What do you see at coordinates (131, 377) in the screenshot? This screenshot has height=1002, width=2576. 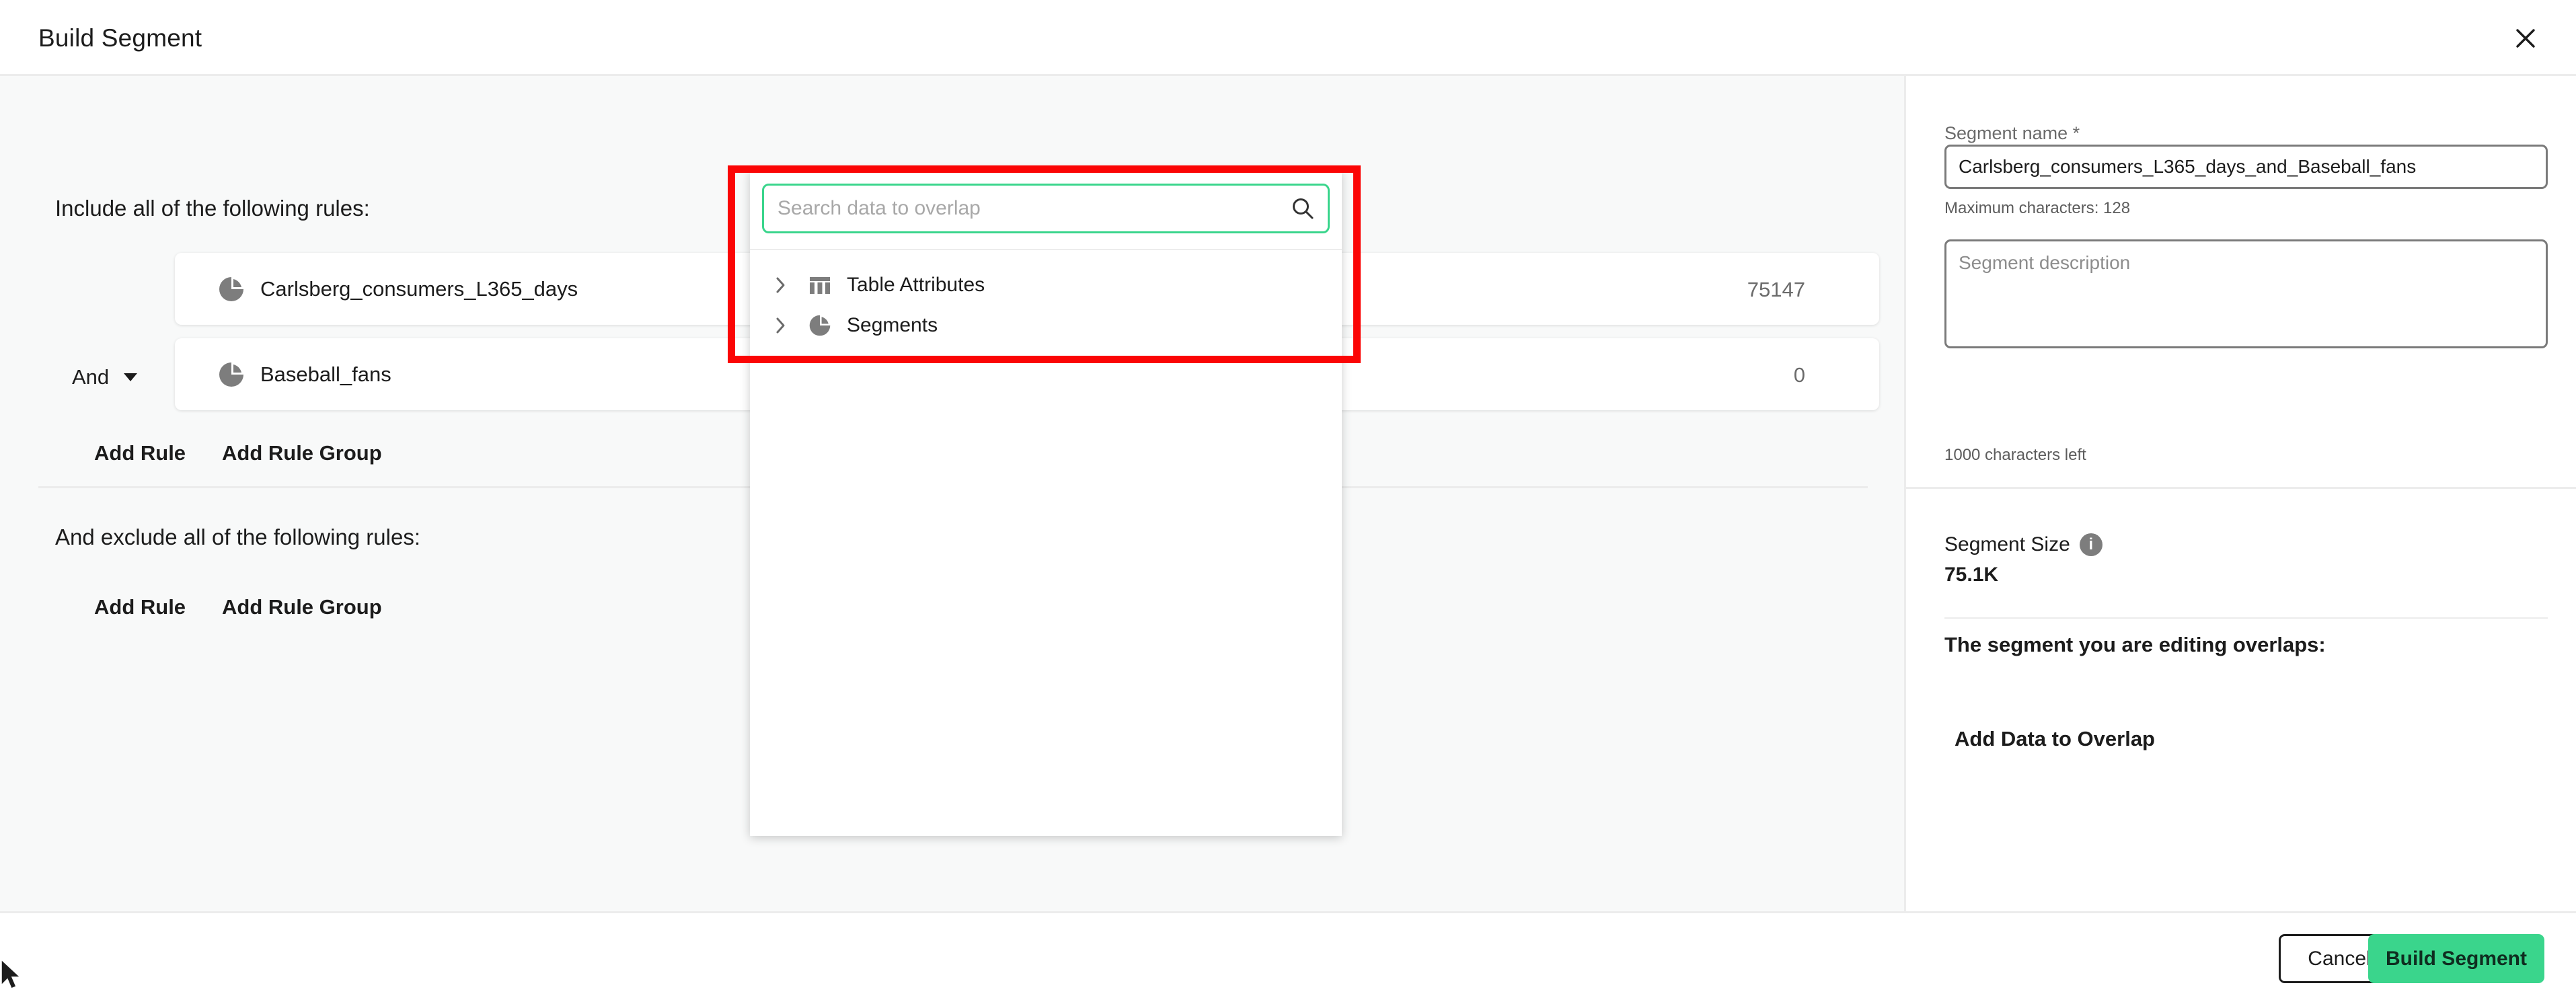 I see `chevron-down-icon` at bounding box center [131, 377].